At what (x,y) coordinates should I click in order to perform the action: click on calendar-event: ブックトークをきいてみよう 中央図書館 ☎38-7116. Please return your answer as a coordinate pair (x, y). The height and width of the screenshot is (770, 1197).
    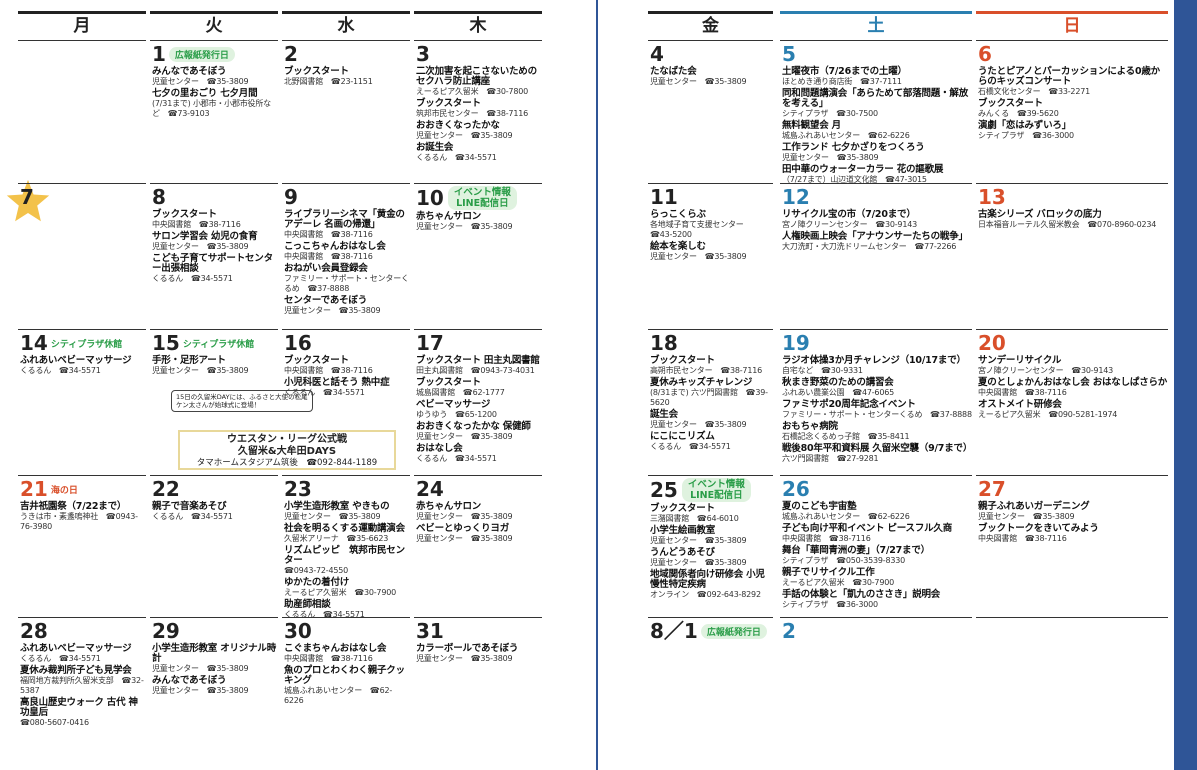
    Looking at the image, I should click on (1073, 534).